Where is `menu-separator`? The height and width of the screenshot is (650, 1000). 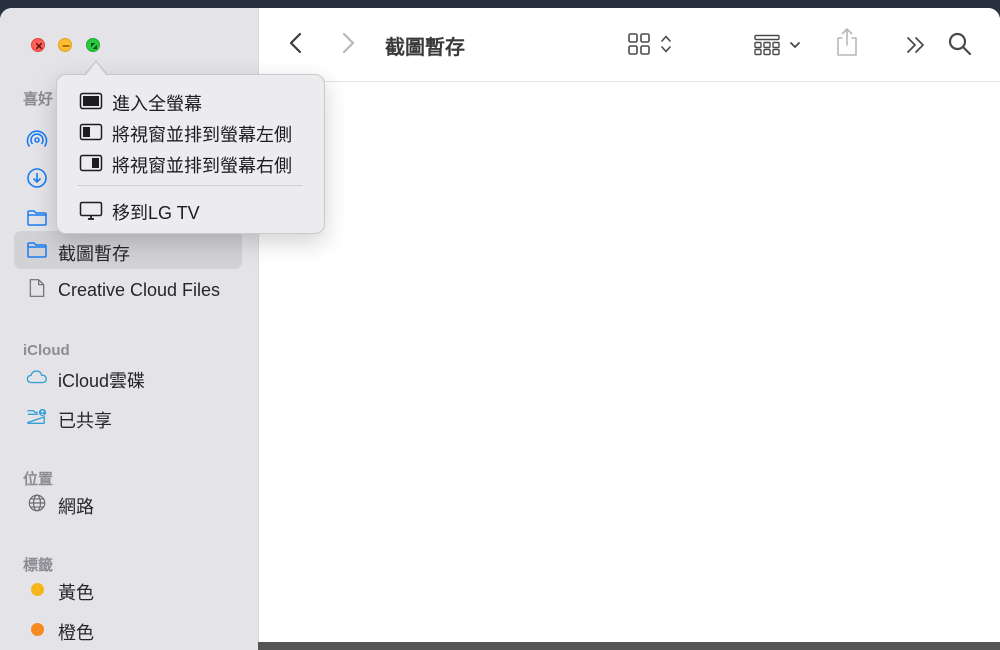 menu-separator is located at coordinates (190, 185).